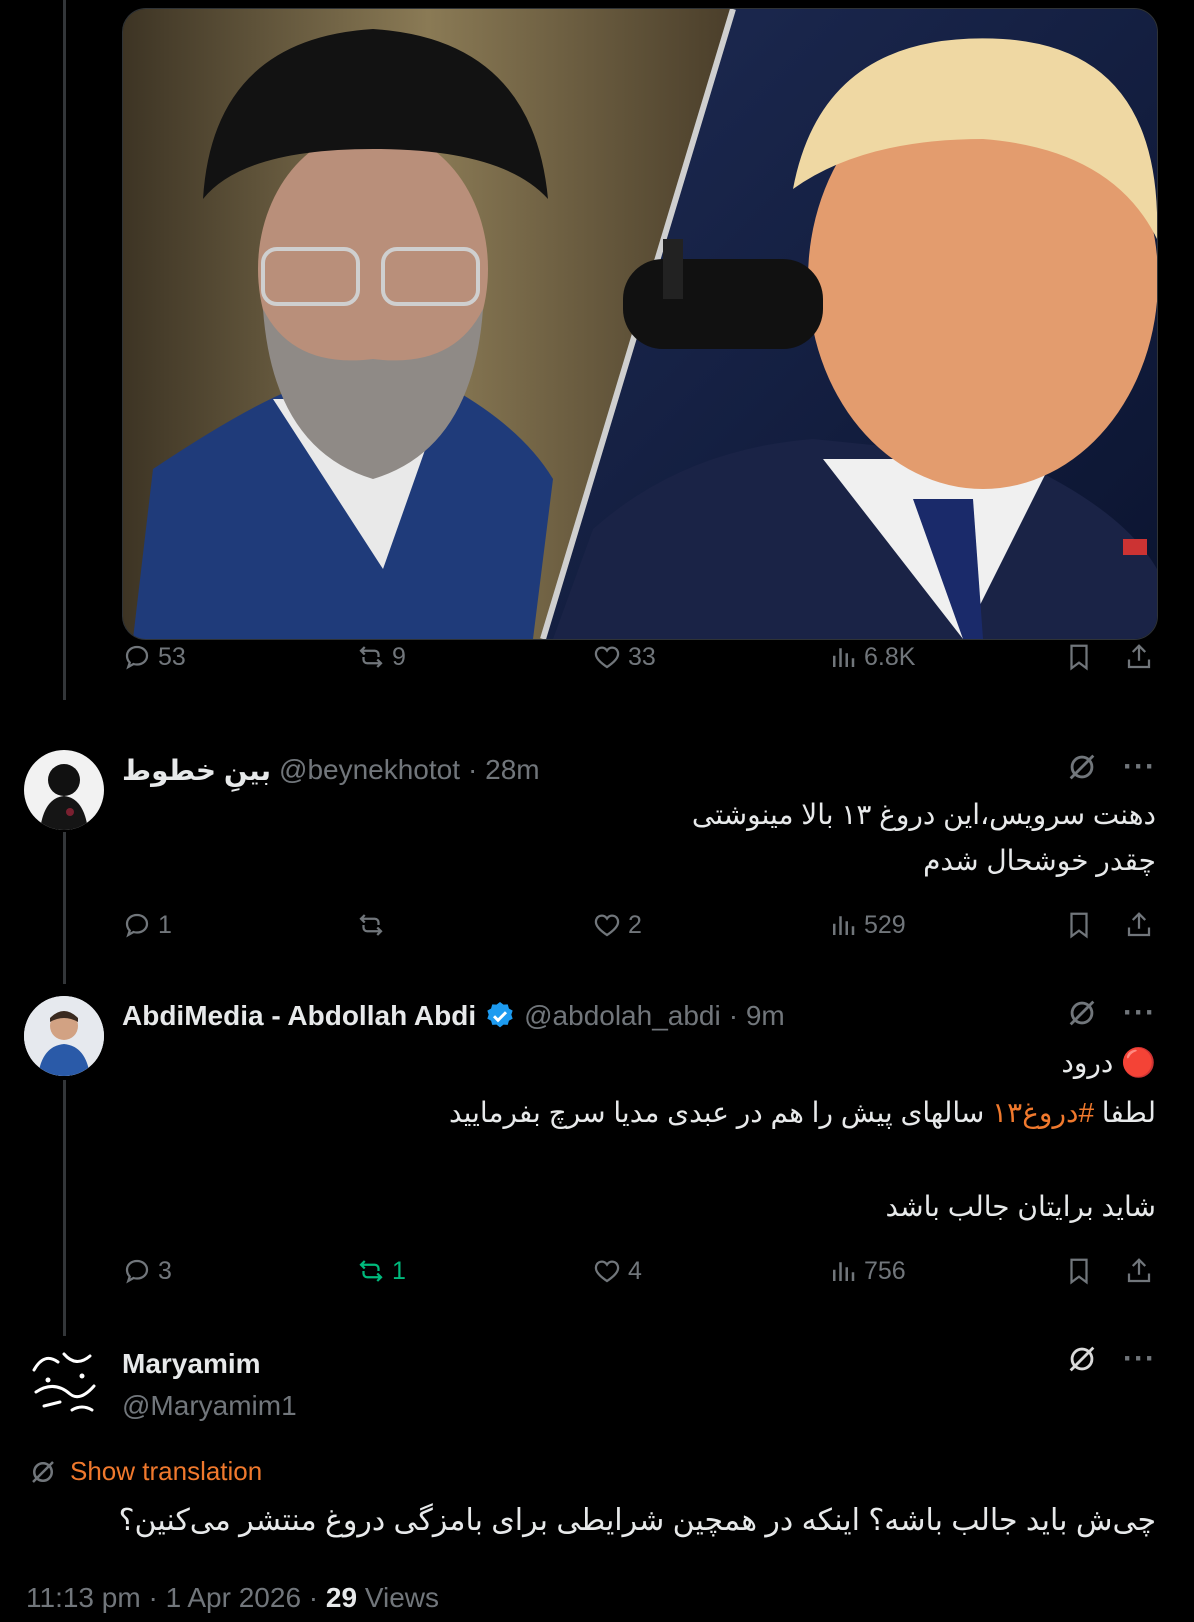 This screenshot has width=1194, height=1622. What do you see at coordinates (165, 1270) in the screenshot?
I see `reply-count: 3` at bounding box center [165, 1270].